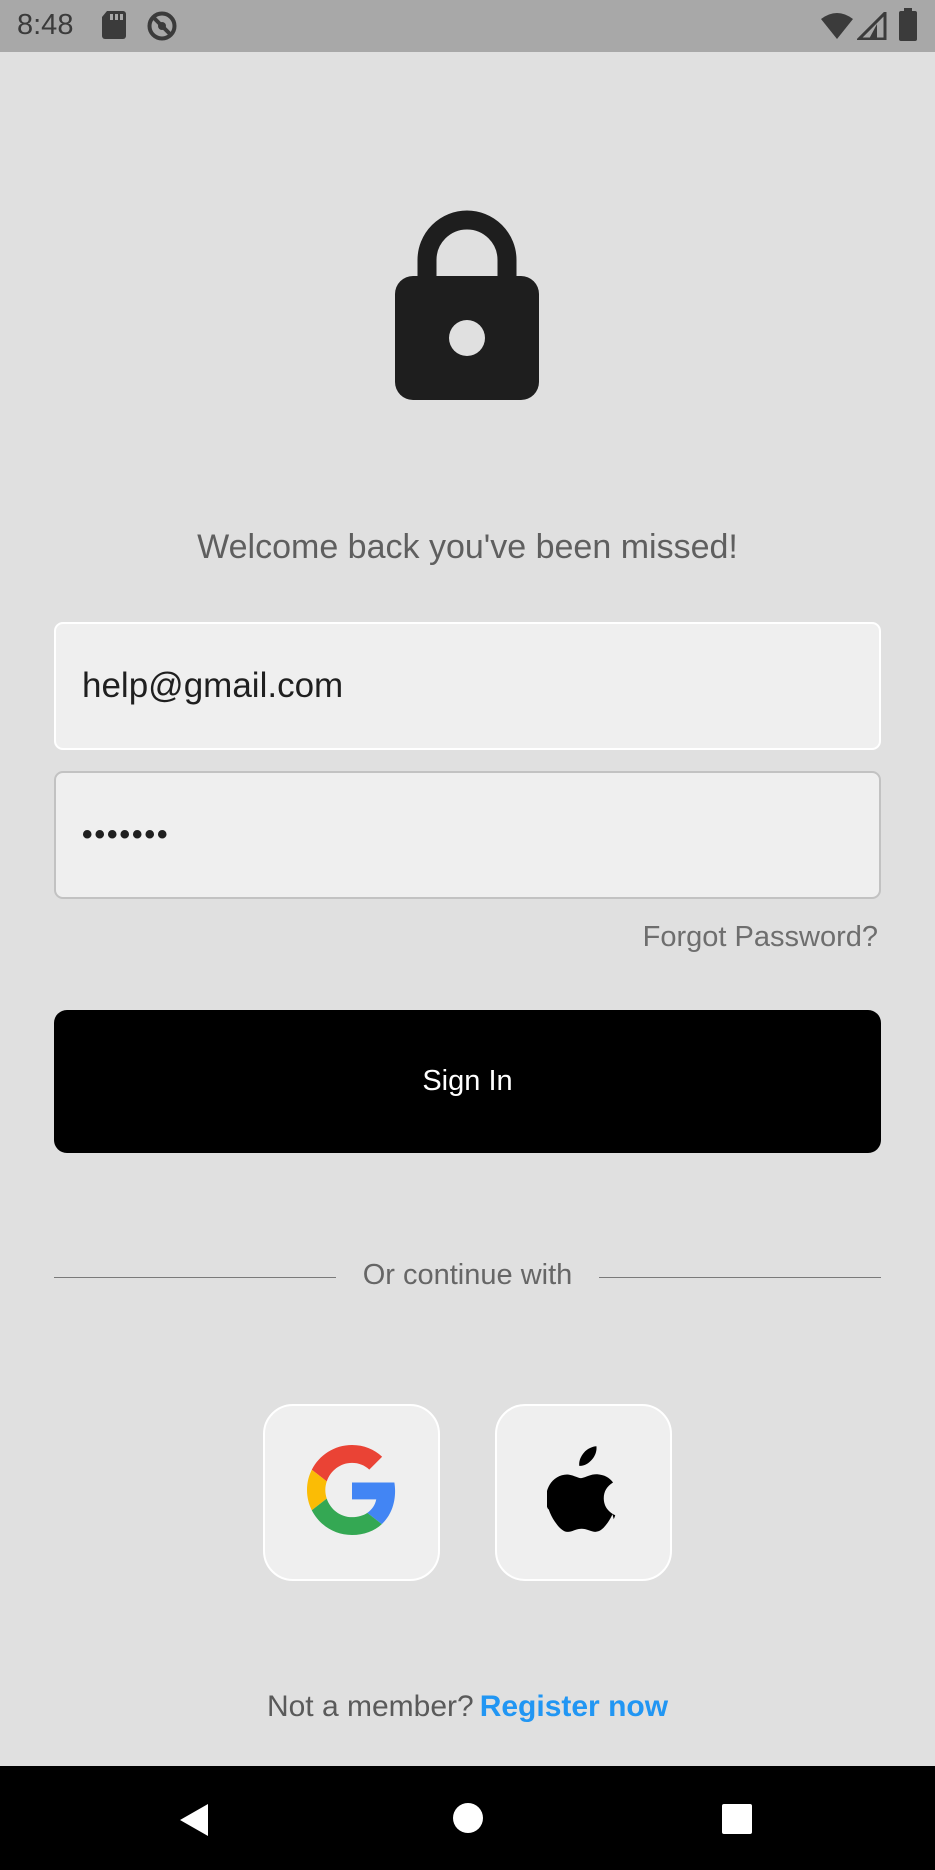 This screenshot has width=935, height=1870. What do you see at coordinates (467, 308) in the screenshot?
I see `lock-icon` at bounding box center [467, 308].